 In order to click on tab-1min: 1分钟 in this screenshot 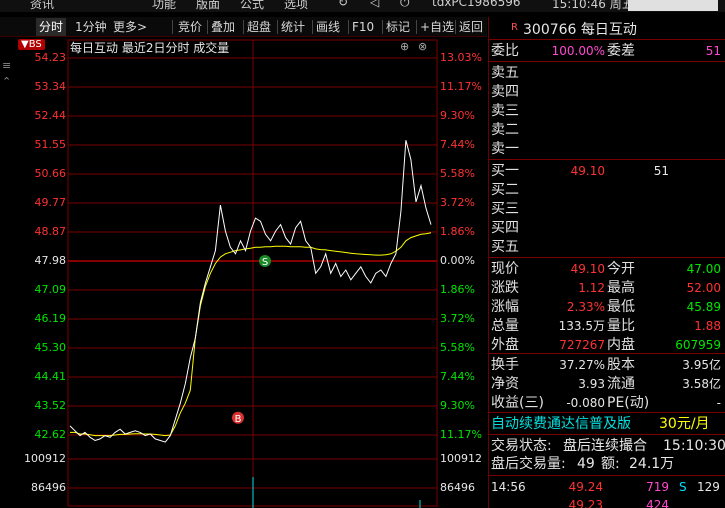, I will do `click(91, 27)`.